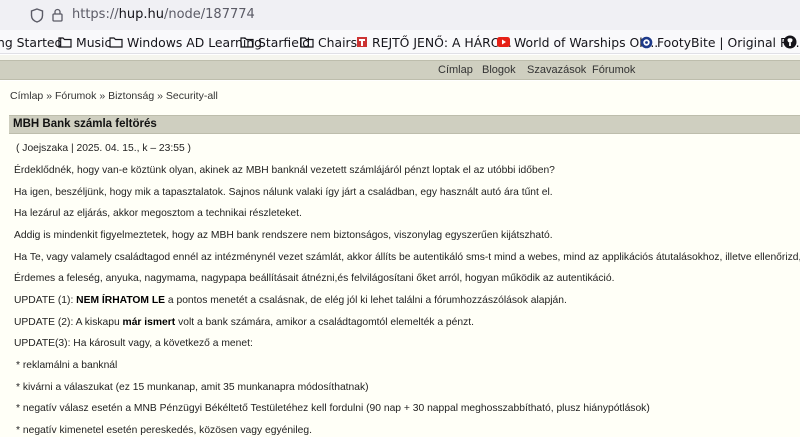  What do you see at coordinates (45, 300) in the screenshot?
I see `update-prefix: UPDATE (1):` at bounding box center [45, 300].